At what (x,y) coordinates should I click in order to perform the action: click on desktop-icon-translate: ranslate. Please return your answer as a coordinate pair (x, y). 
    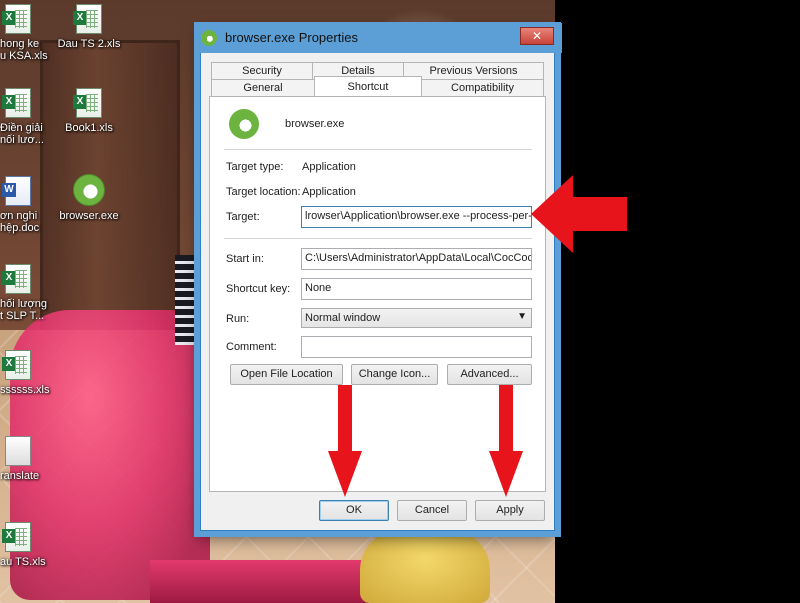
    Looking at the image, I should click on (29, 459).